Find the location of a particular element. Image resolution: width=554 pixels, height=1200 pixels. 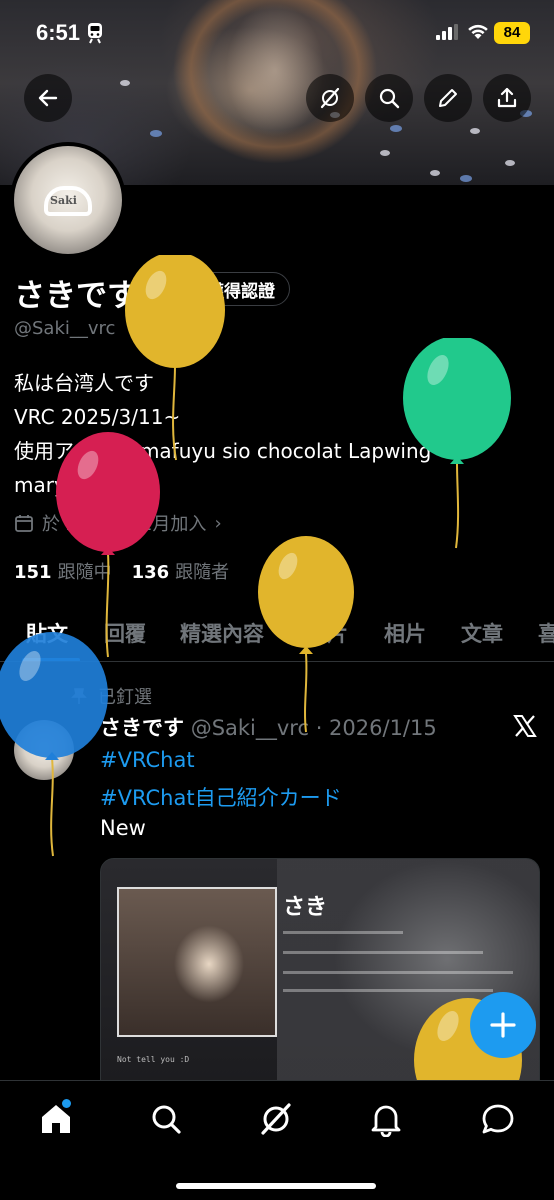

balloon-blue is located at coordinates (54, 744).